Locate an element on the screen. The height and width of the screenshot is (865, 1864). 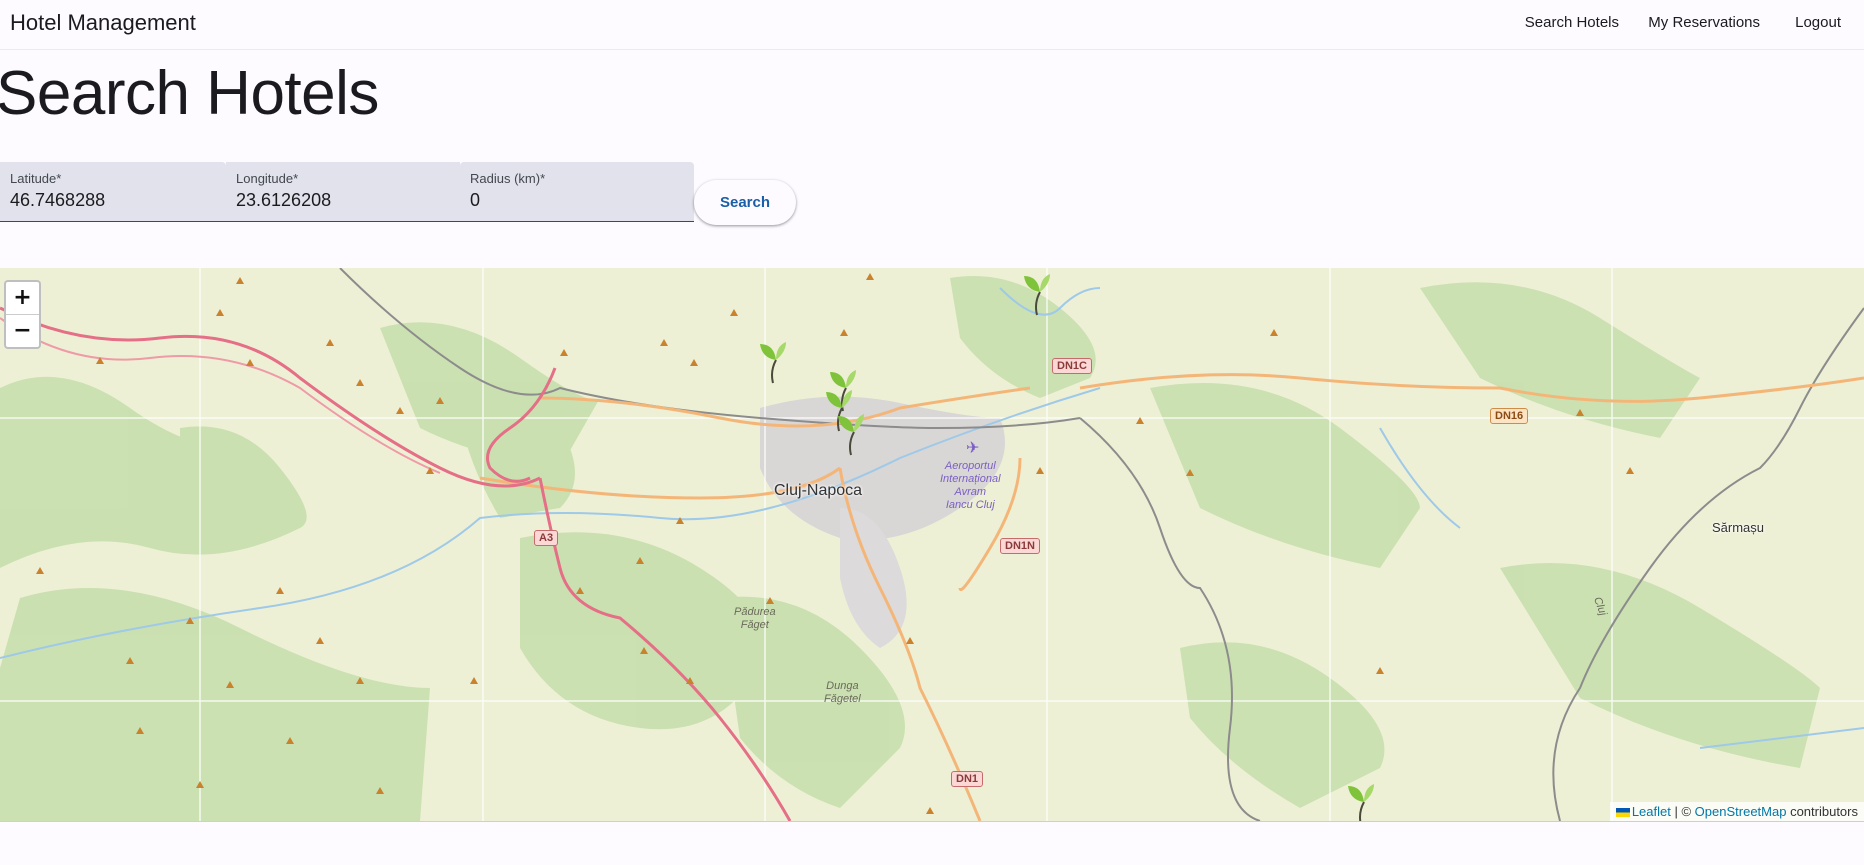
zoom-in-button: + is located at coordinates (22, 298).